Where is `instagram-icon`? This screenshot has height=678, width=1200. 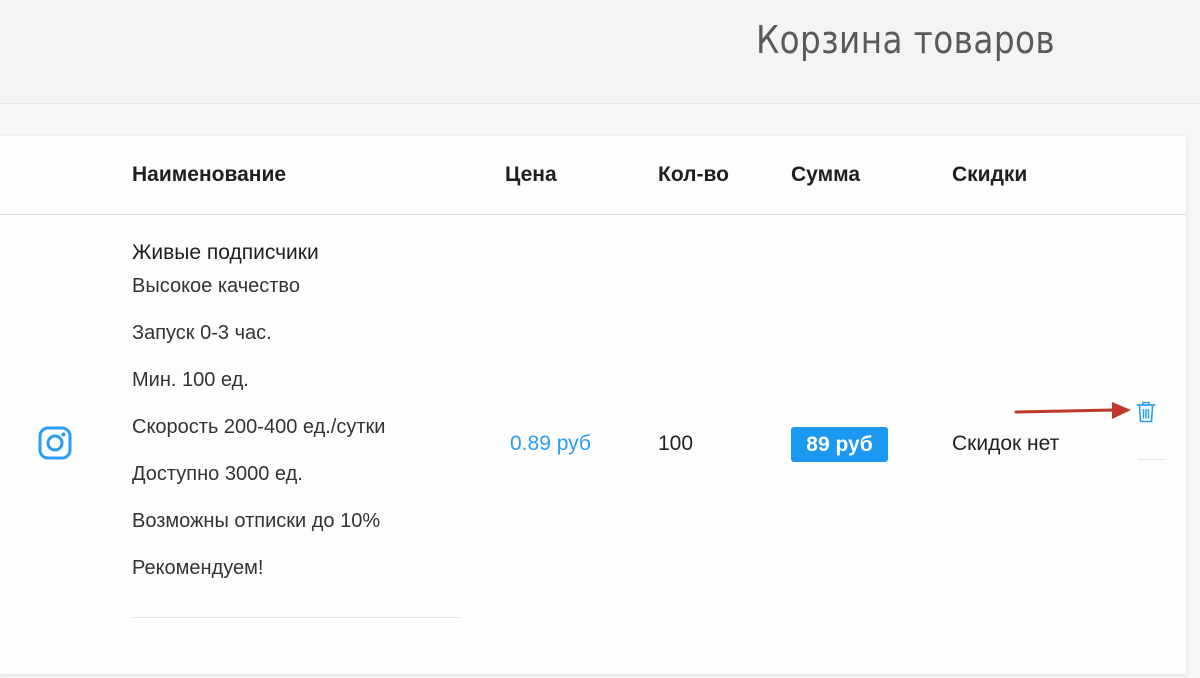 instagram-icon is located at coordinates (55, 443).